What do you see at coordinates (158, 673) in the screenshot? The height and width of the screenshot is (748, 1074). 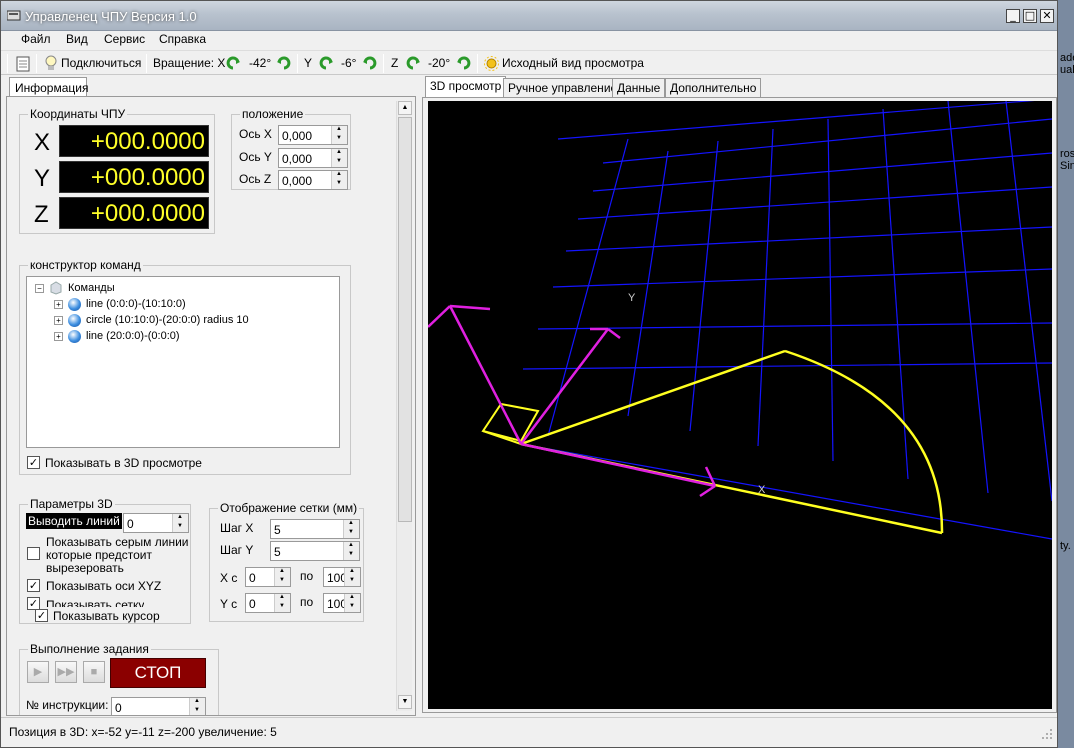 I see `stop-button: СТОП` at bounding box center [158, 673].